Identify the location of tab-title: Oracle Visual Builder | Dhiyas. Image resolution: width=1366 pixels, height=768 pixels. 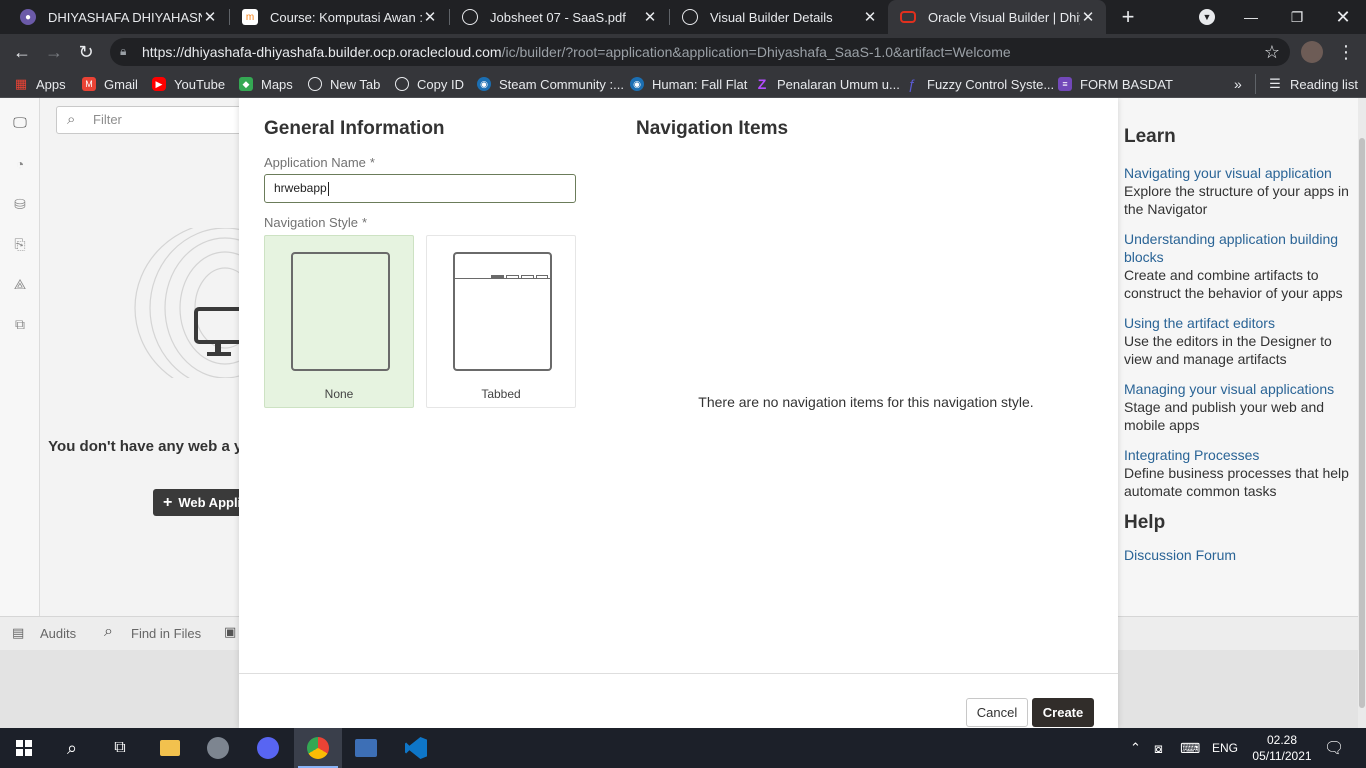
(1004, 17).